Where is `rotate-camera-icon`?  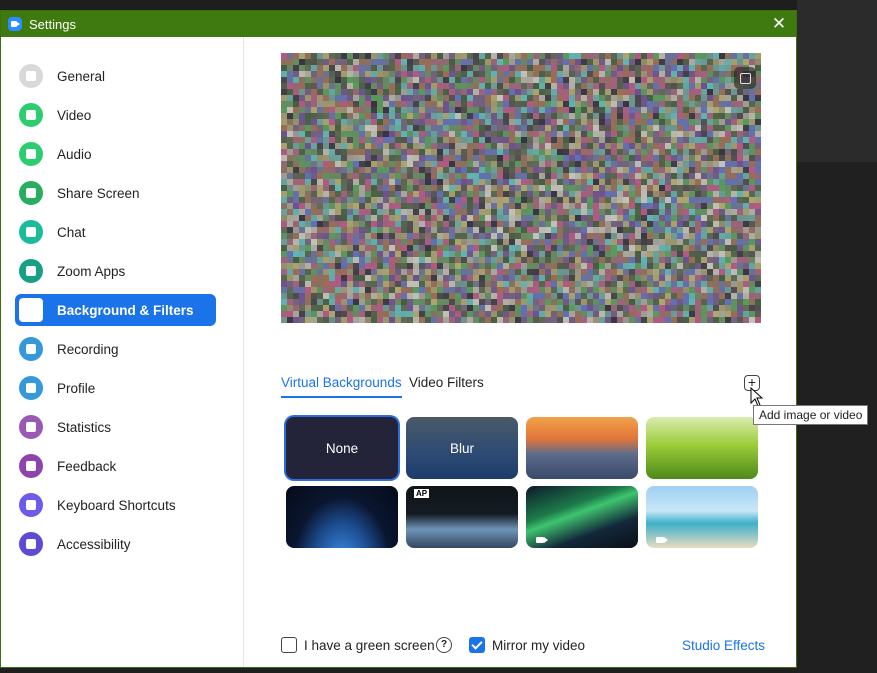
rotate-camera-icon is located at coordinates (745, 78).